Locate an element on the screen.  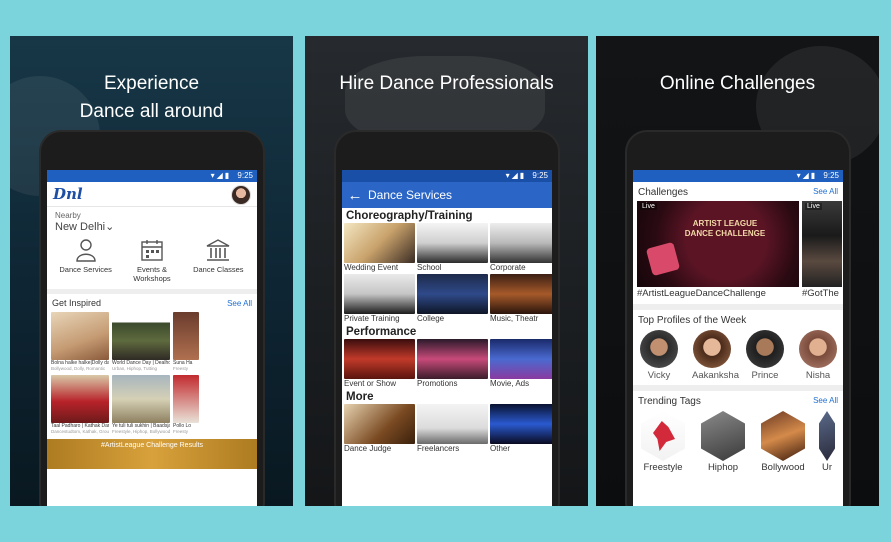
calendar-icon is located at coordinates (152, 250).